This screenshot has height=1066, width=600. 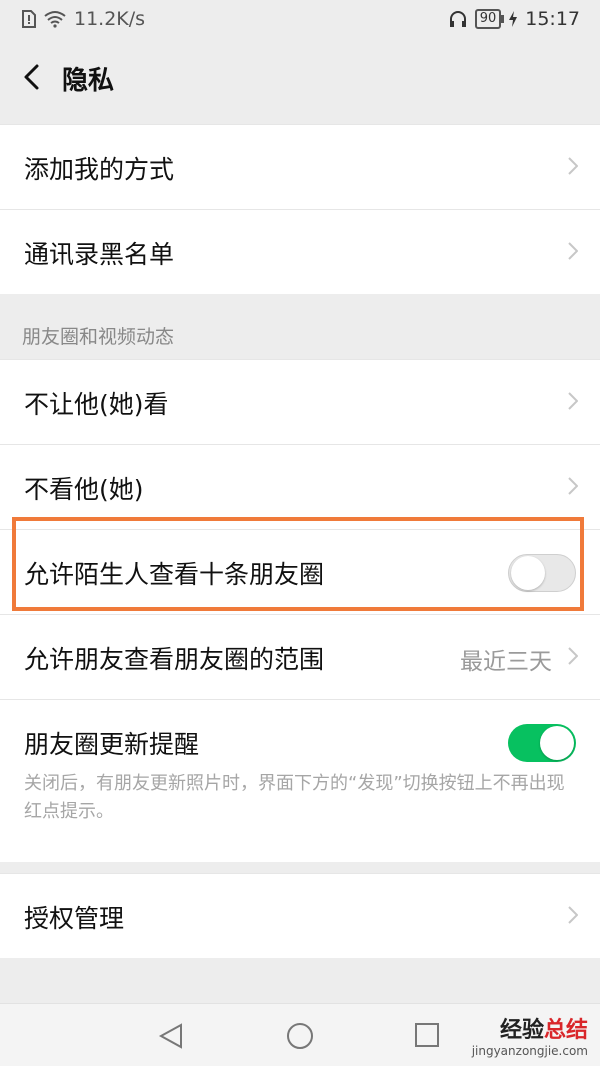 What do you see at coordinates (300, 167) in the screenshot?
I see `row-add-me-ways: 添加我的方式` at bounding box center [300, 167].